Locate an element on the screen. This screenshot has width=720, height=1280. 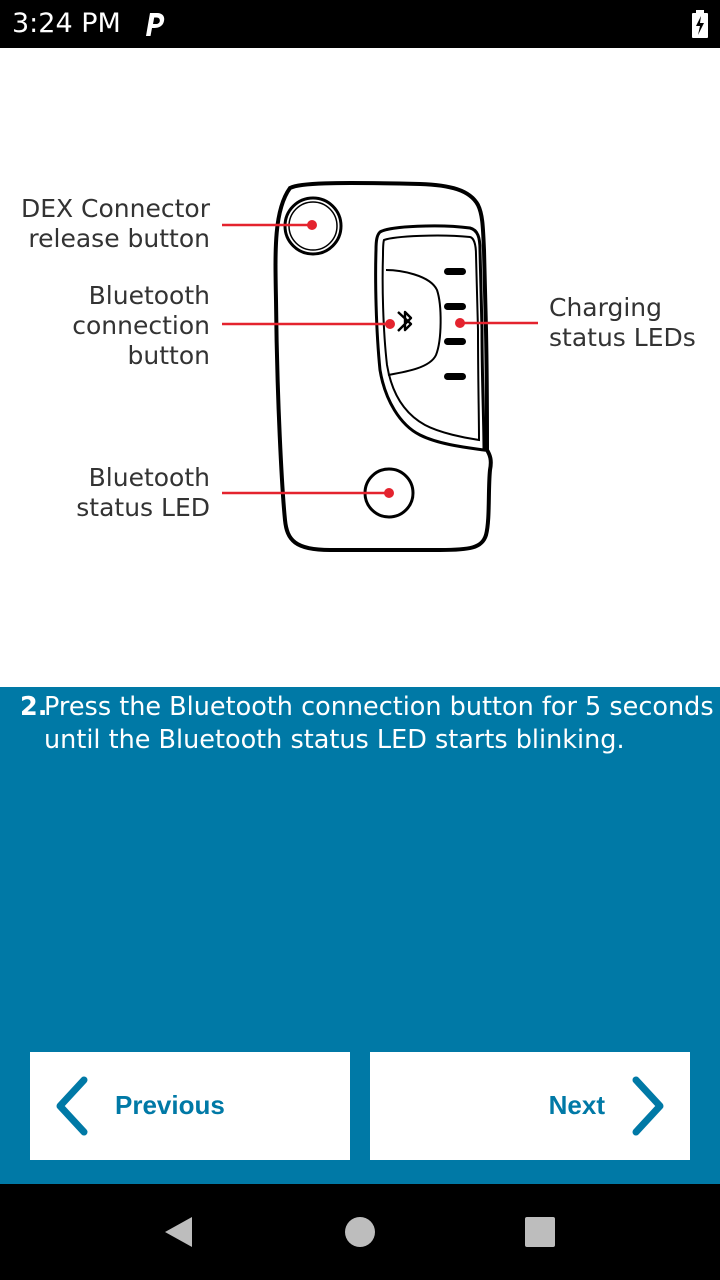
home-icon is located at coordinates (360, 1232).